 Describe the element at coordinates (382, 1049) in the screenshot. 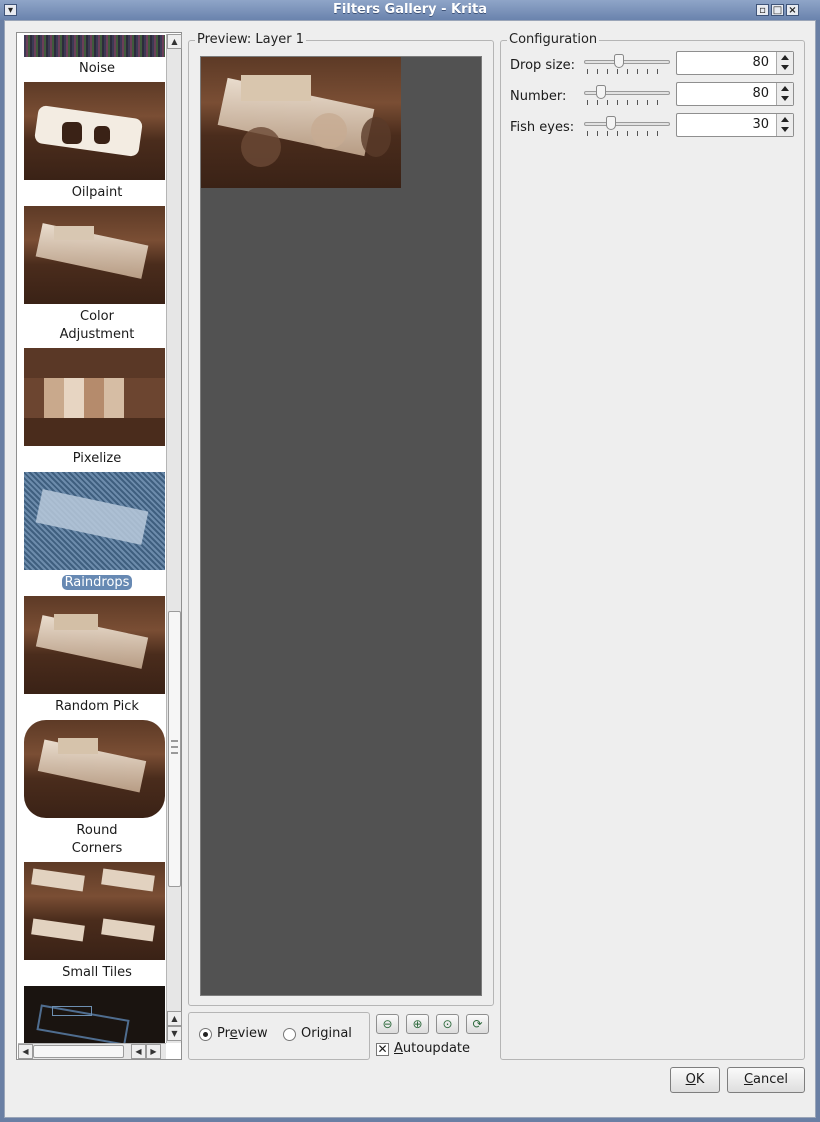

I see `autoupdate-checkbox: ✕` at that location.